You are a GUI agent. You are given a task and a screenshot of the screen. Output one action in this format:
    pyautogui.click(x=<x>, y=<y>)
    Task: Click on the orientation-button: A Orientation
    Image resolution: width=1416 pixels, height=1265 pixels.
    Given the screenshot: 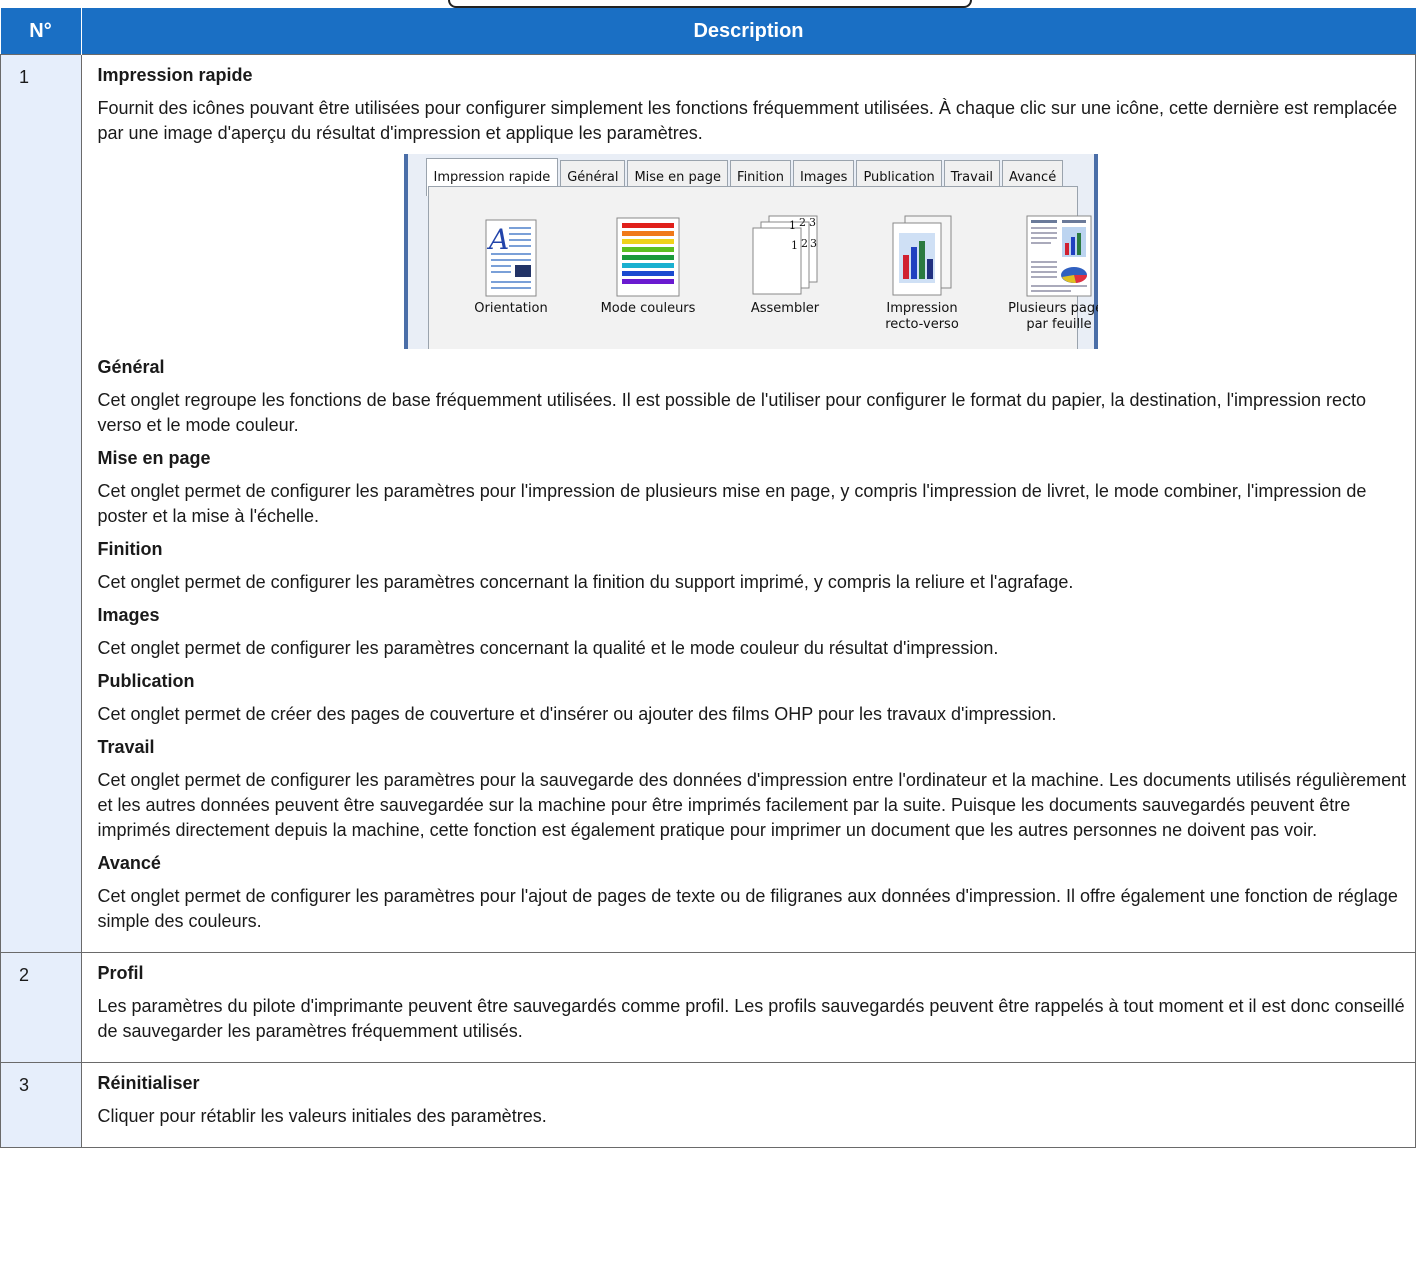 What is the action you would take?
    pyautogui.click(x=511, y=275)
    